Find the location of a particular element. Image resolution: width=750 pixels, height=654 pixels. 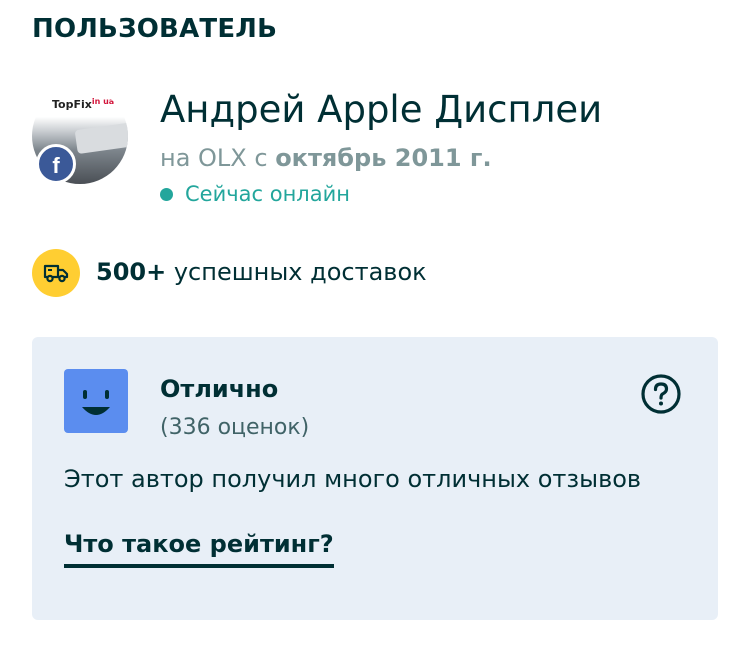

user-name: Андрей Apple Дисплеи is located at coordinates (381, 109).